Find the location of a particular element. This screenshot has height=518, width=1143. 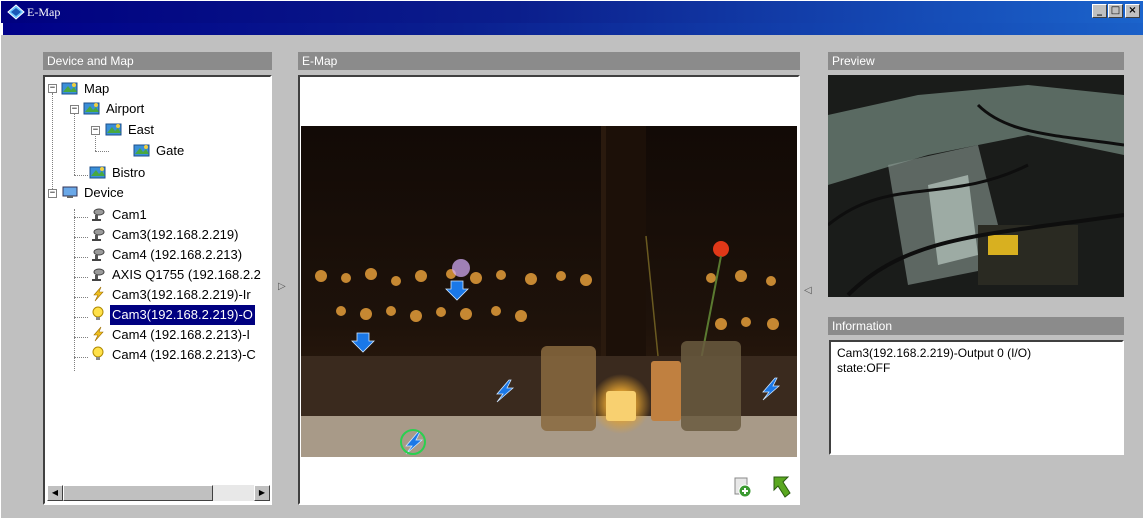

left-splitter-arrow: ▷ is located at coordinates (283, 287).